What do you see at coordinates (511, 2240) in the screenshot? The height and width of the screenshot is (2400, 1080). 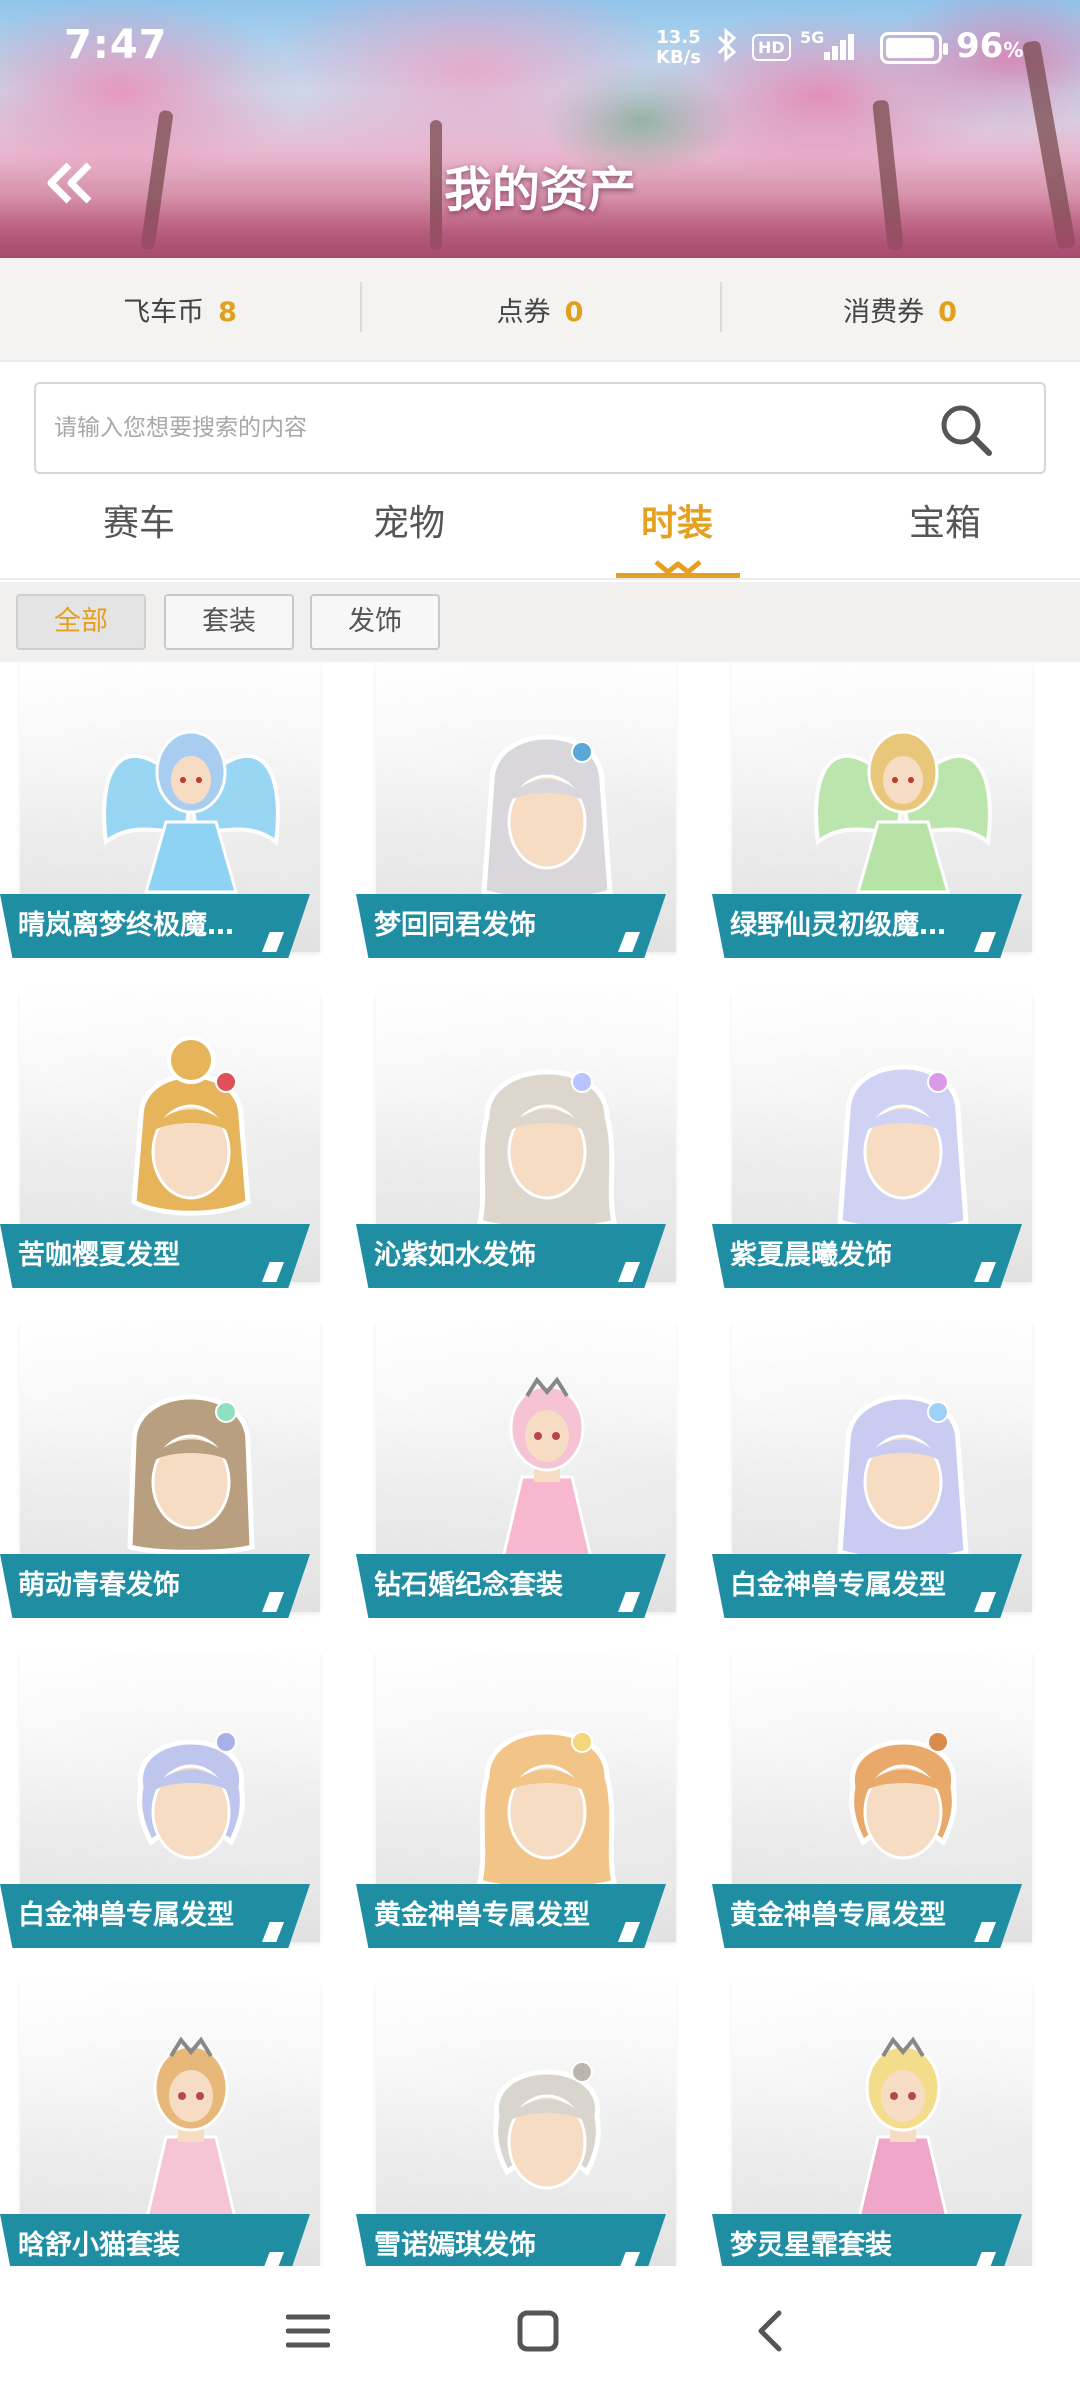 I see `item-name-label: 雪诺嫣琪发饰` at bounding box center [511, 2240].